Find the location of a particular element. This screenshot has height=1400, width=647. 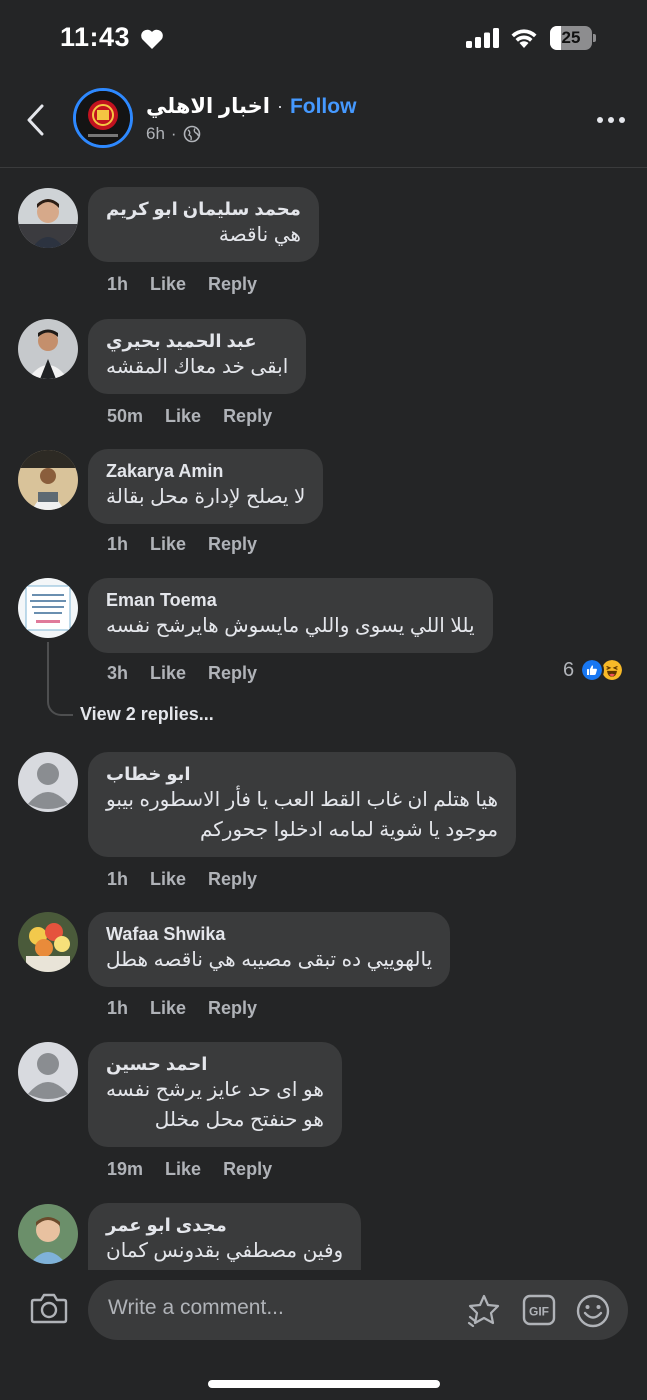

follow-button: Follow is located at coordinates (323, 107).